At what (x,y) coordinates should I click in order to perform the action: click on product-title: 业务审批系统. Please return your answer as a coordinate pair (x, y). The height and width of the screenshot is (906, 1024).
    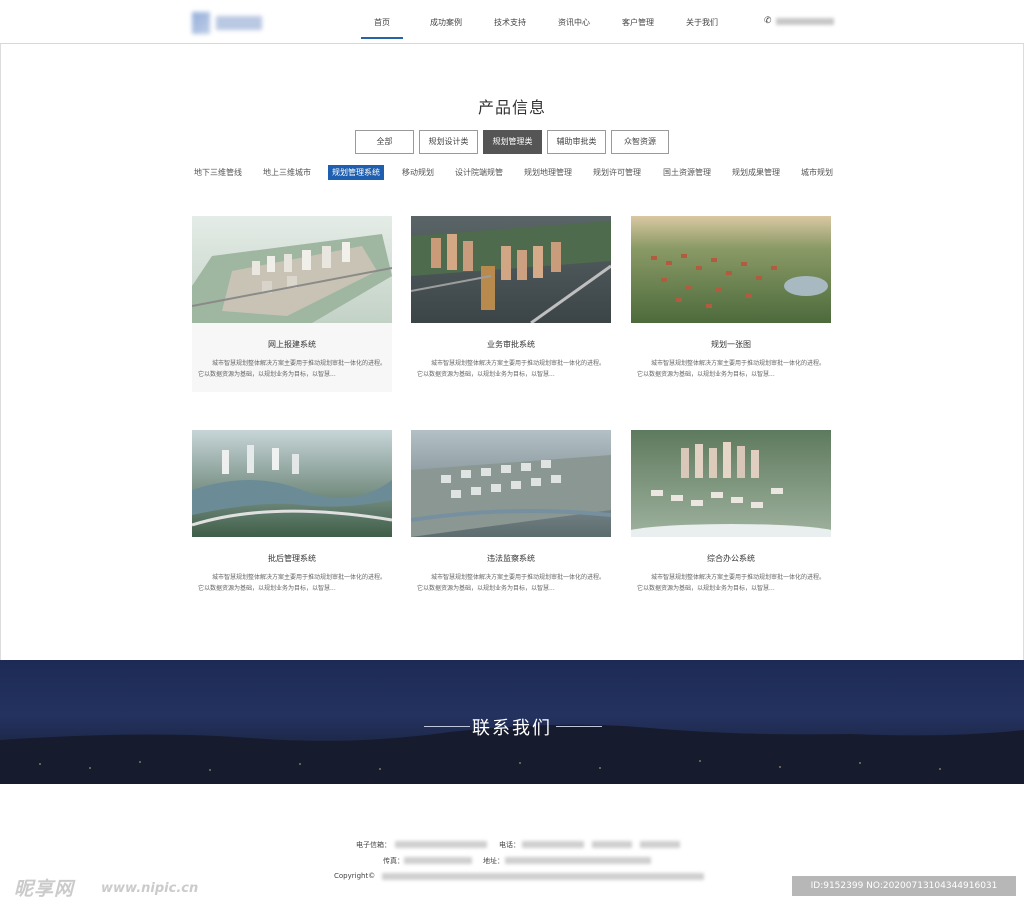
    Looking at the image, I should click on (511, 344).